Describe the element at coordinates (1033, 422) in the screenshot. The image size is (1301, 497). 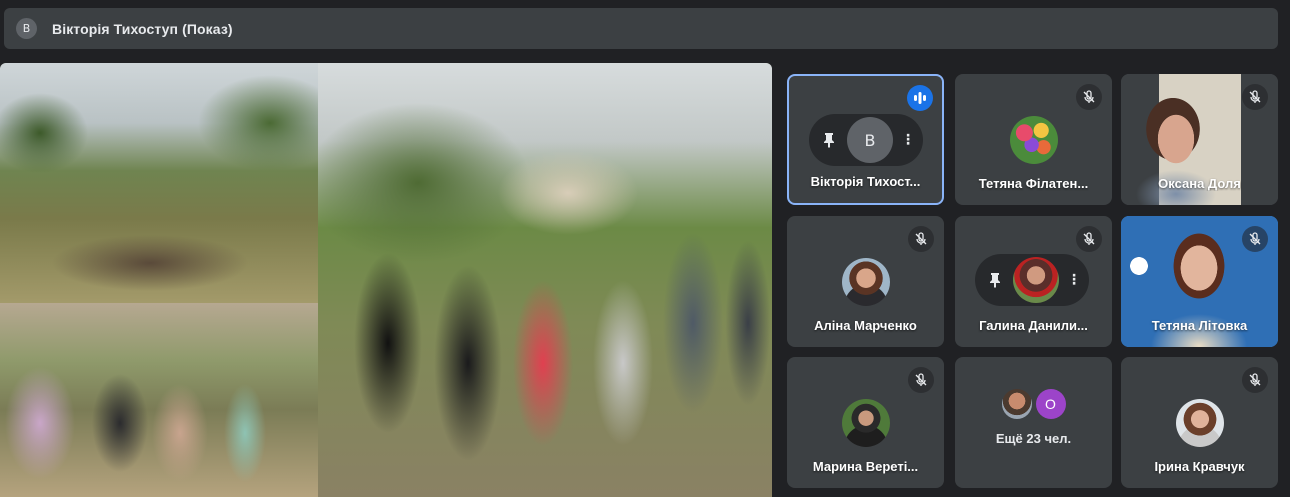
I see `more-participants-tile: О Ещё 23 чел.` at that location.